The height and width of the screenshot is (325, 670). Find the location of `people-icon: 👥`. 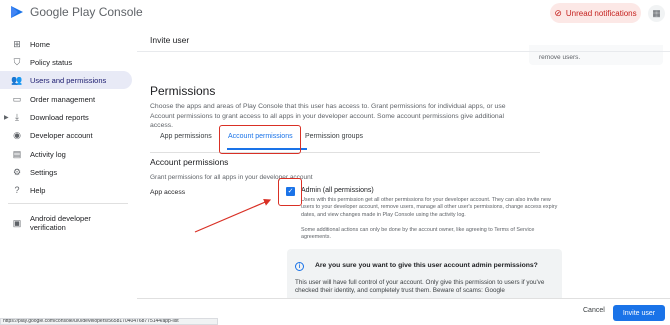

people-icon: 👥 is located at coordinates (17, 79).